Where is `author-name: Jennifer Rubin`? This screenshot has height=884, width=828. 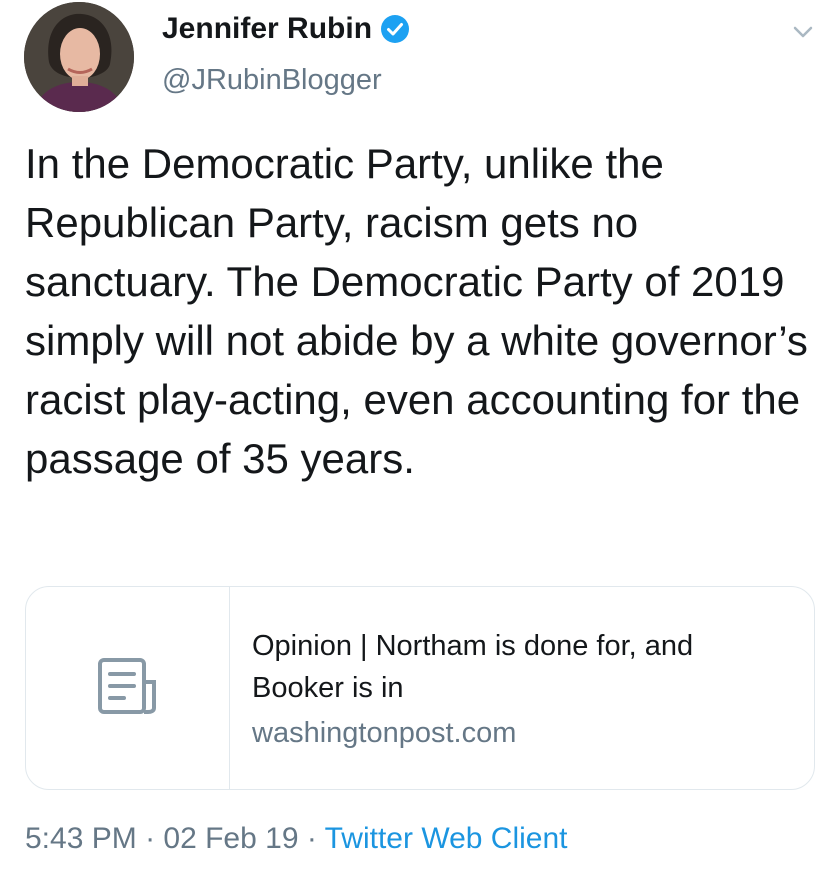 author-name: Jennifer Rubin is located at coordinates (286, 29).